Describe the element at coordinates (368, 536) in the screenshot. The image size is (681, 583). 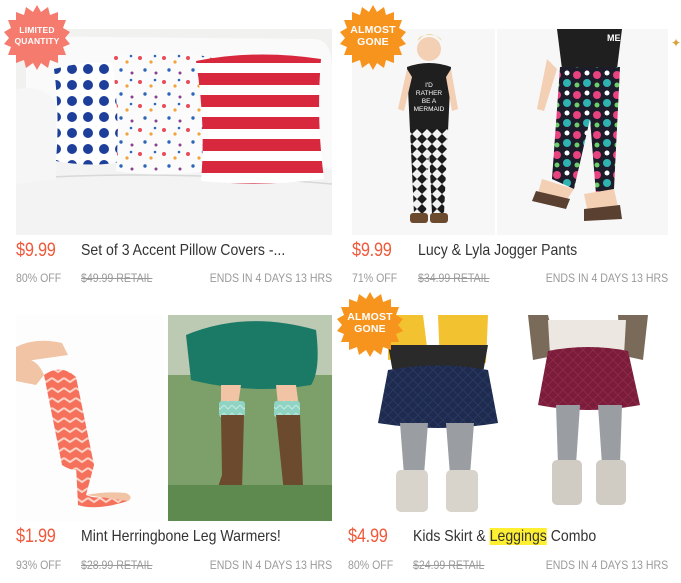
I see `price: $4.99` at that location.